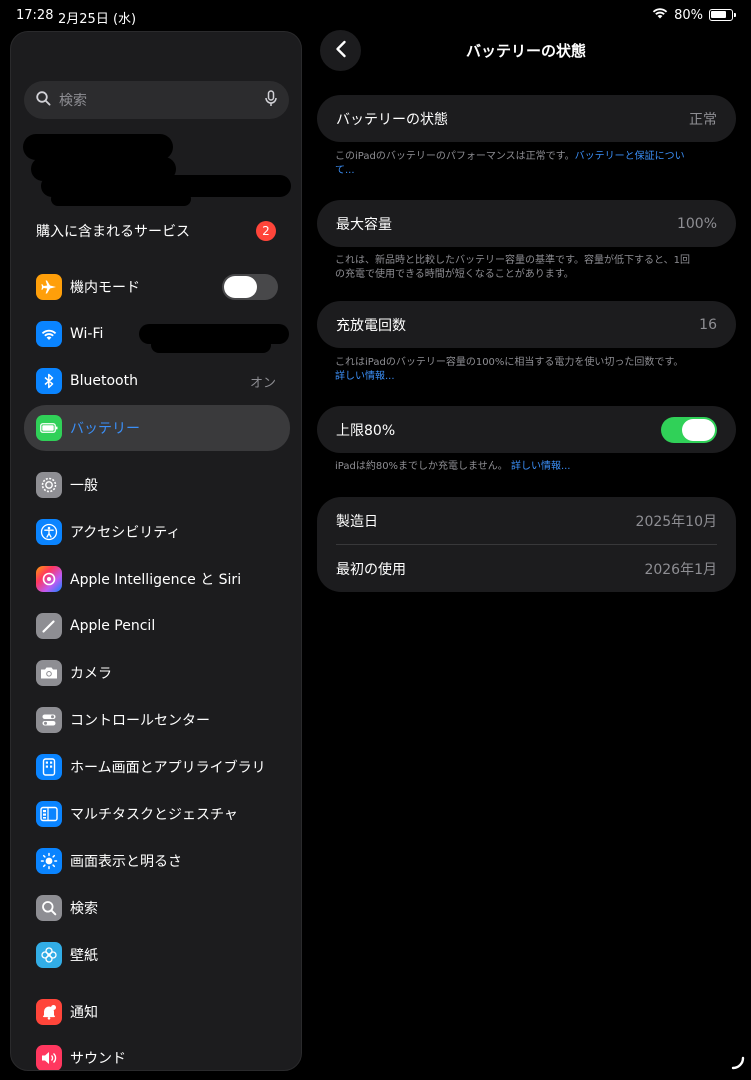  What do you see at coordinates (98, 1059) in the screenshot?
I see `sidebar-item-label: サウンド` at bounding box center [98, 1059].